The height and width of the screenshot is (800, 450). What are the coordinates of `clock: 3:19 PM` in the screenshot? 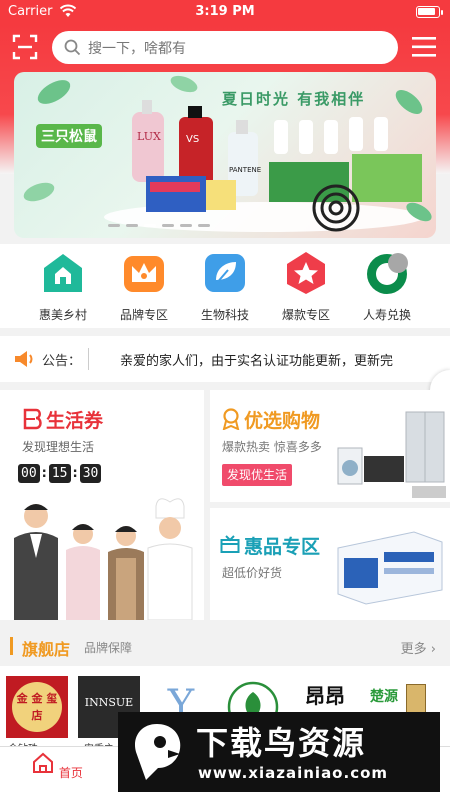 It's located at (225, 11).